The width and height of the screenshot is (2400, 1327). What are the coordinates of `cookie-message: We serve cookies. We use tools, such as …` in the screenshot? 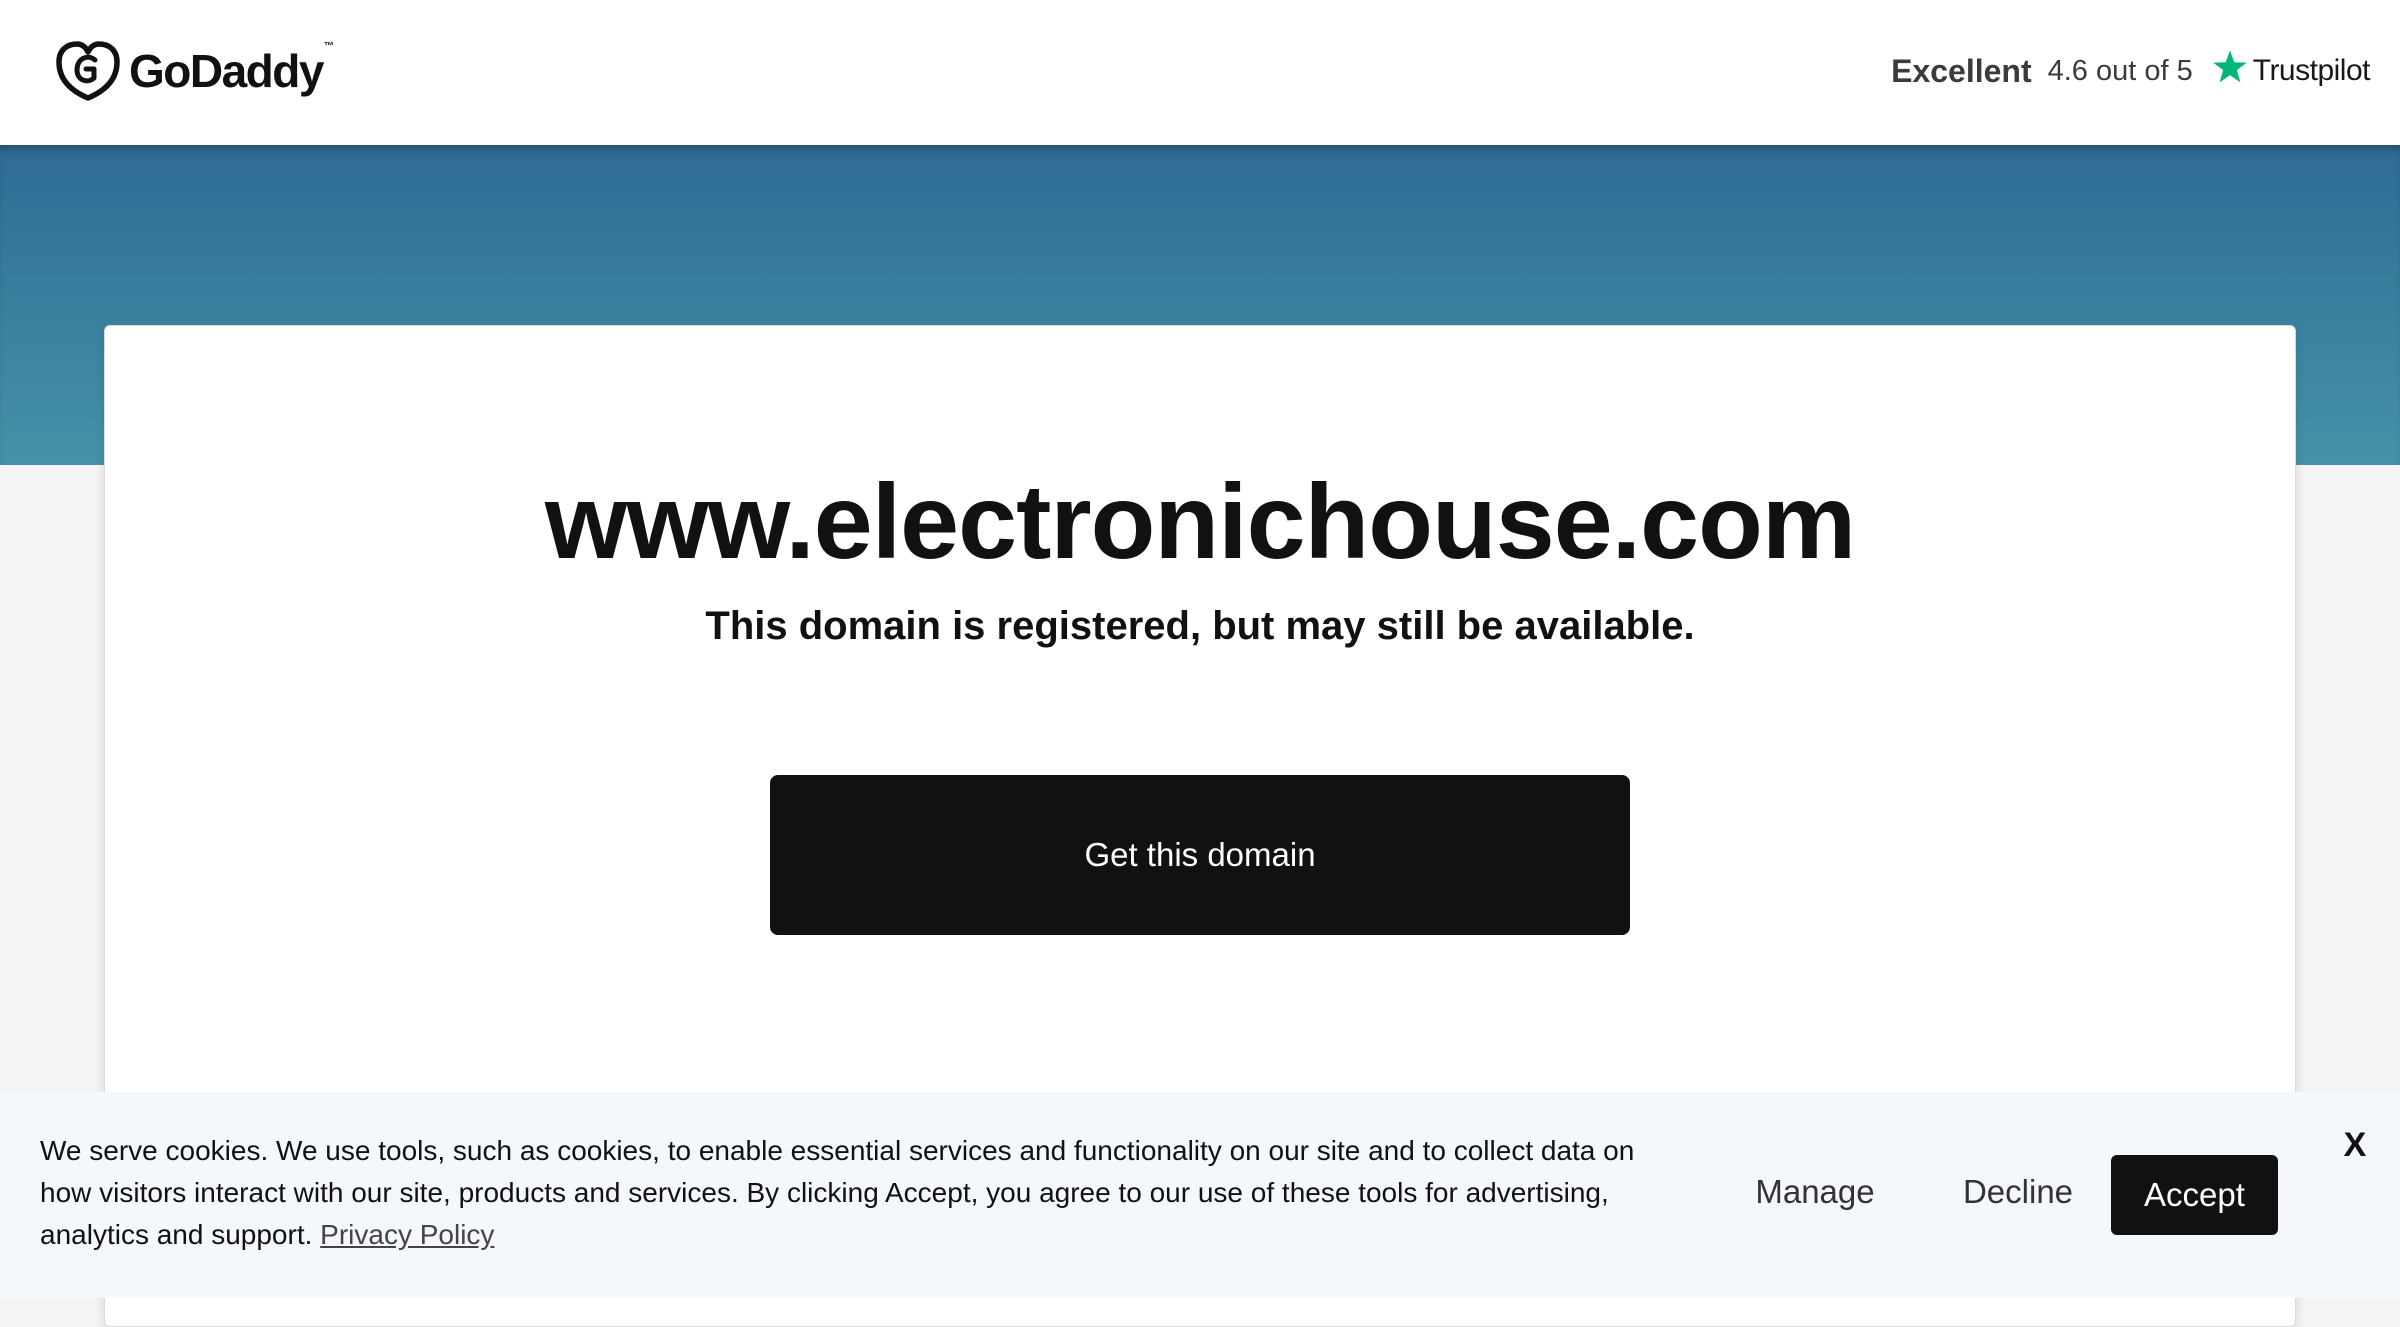 It's located at (860, 1193).